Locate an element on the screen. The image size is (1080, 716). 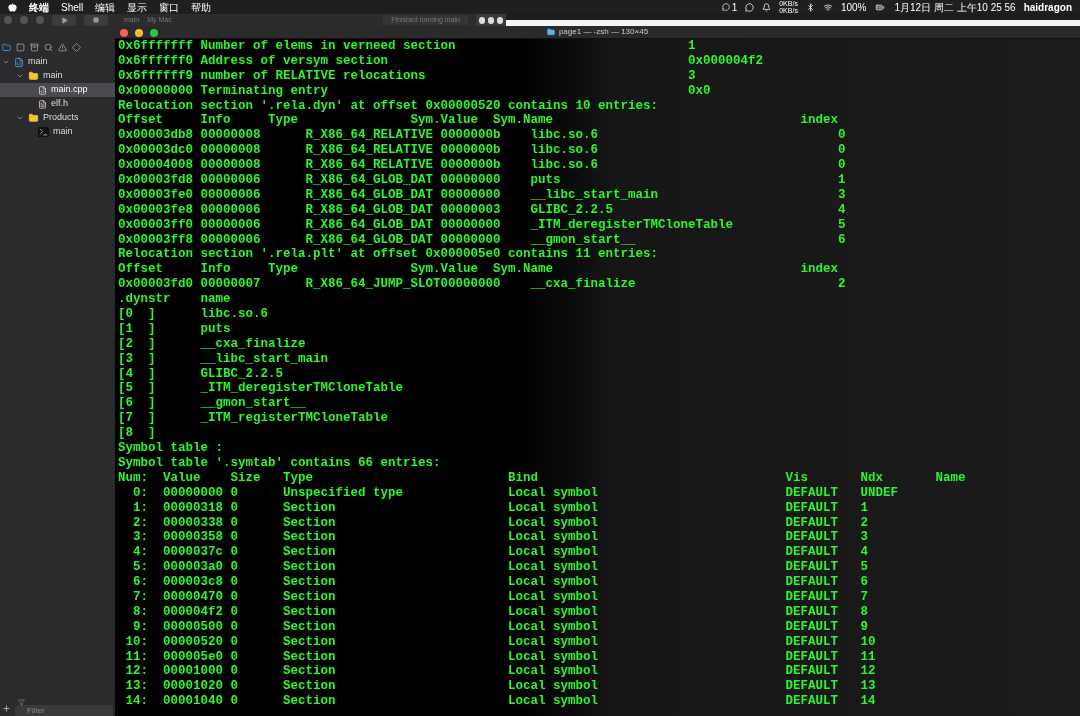
minimize-icon is located at coordinates (139, 33).